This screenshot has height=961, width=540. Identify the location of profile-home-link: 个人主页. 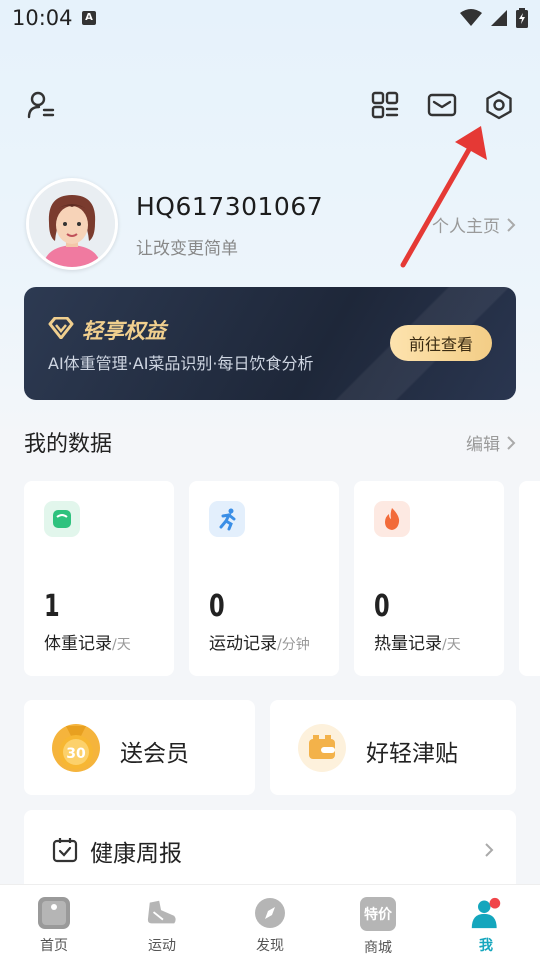
(474, 224).